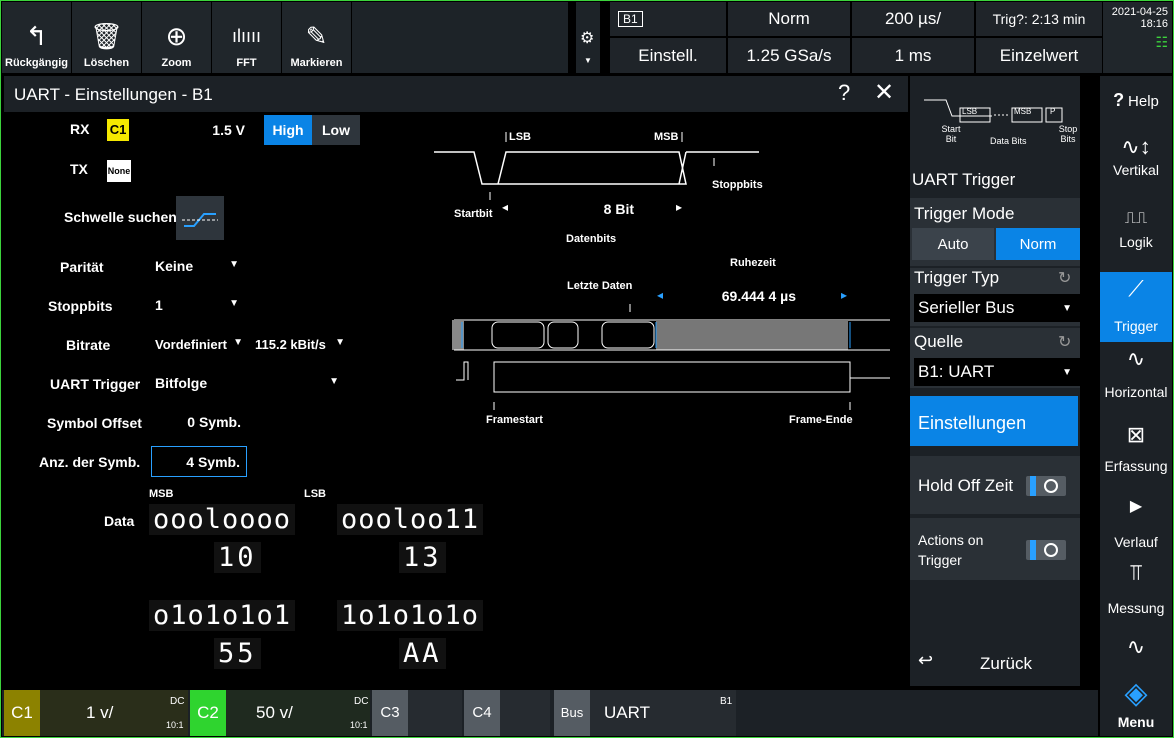 The height and width of the screenshot is (738, 1174). Describe the element at coordinates (789, 55) in the screenshot. I see `sample-rate-cell: 1.25 GSa/s` at that location.